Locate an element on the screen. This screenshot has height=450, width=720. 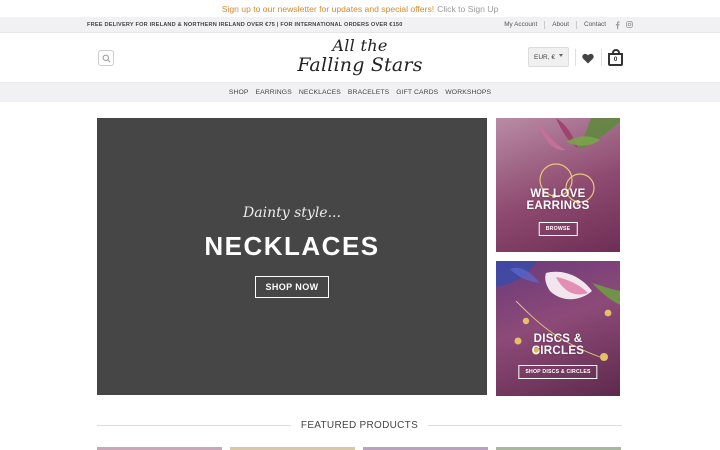
chevron-down-icon is located at coordinates (561, 55).